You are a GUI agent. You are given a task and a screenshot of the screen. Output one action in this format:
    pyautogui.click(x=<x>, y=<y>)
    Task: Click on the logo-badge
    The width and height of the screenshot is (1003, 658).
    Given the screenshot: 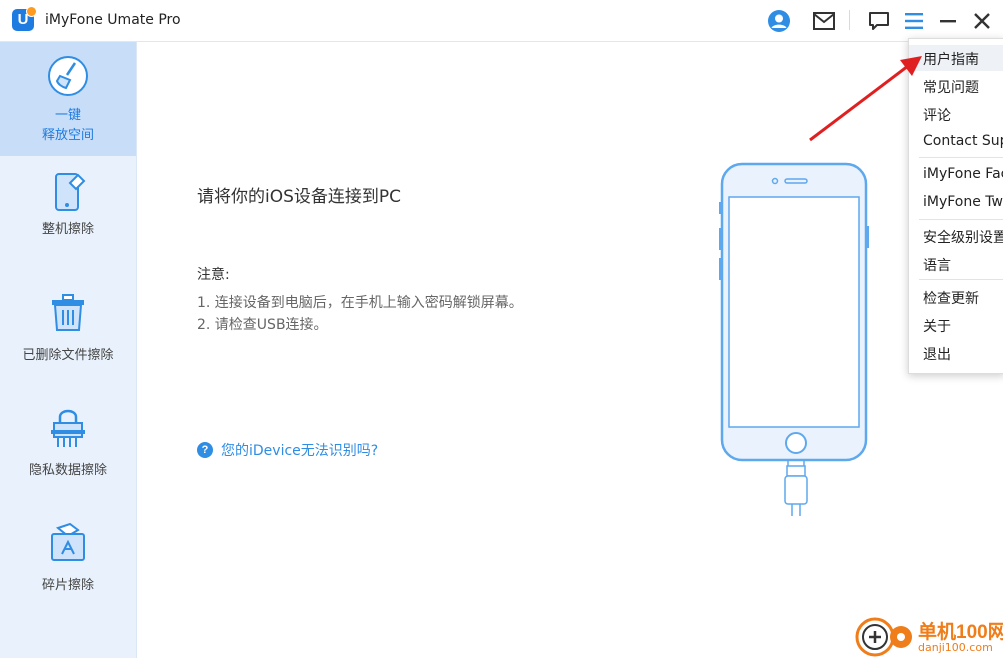 What is the action you would take?
    pyautogui.click(x=31, y=11)
    